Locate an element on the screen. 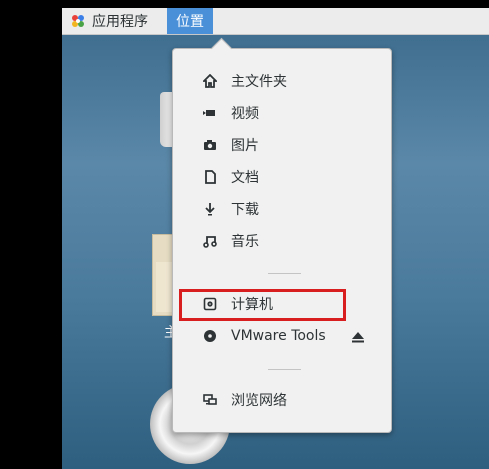  menu-item-label: VMware Tools is located at coordinates (278, 336).